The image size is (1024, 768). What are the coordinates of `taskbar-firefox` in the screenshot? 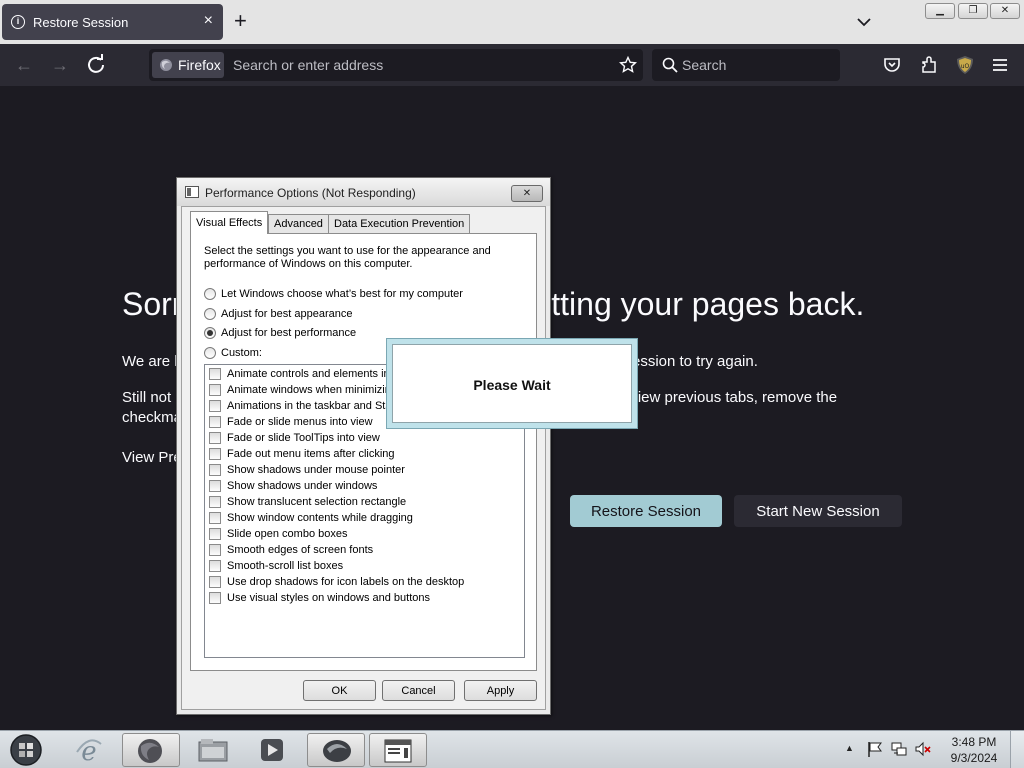 It's located at (151, 750).